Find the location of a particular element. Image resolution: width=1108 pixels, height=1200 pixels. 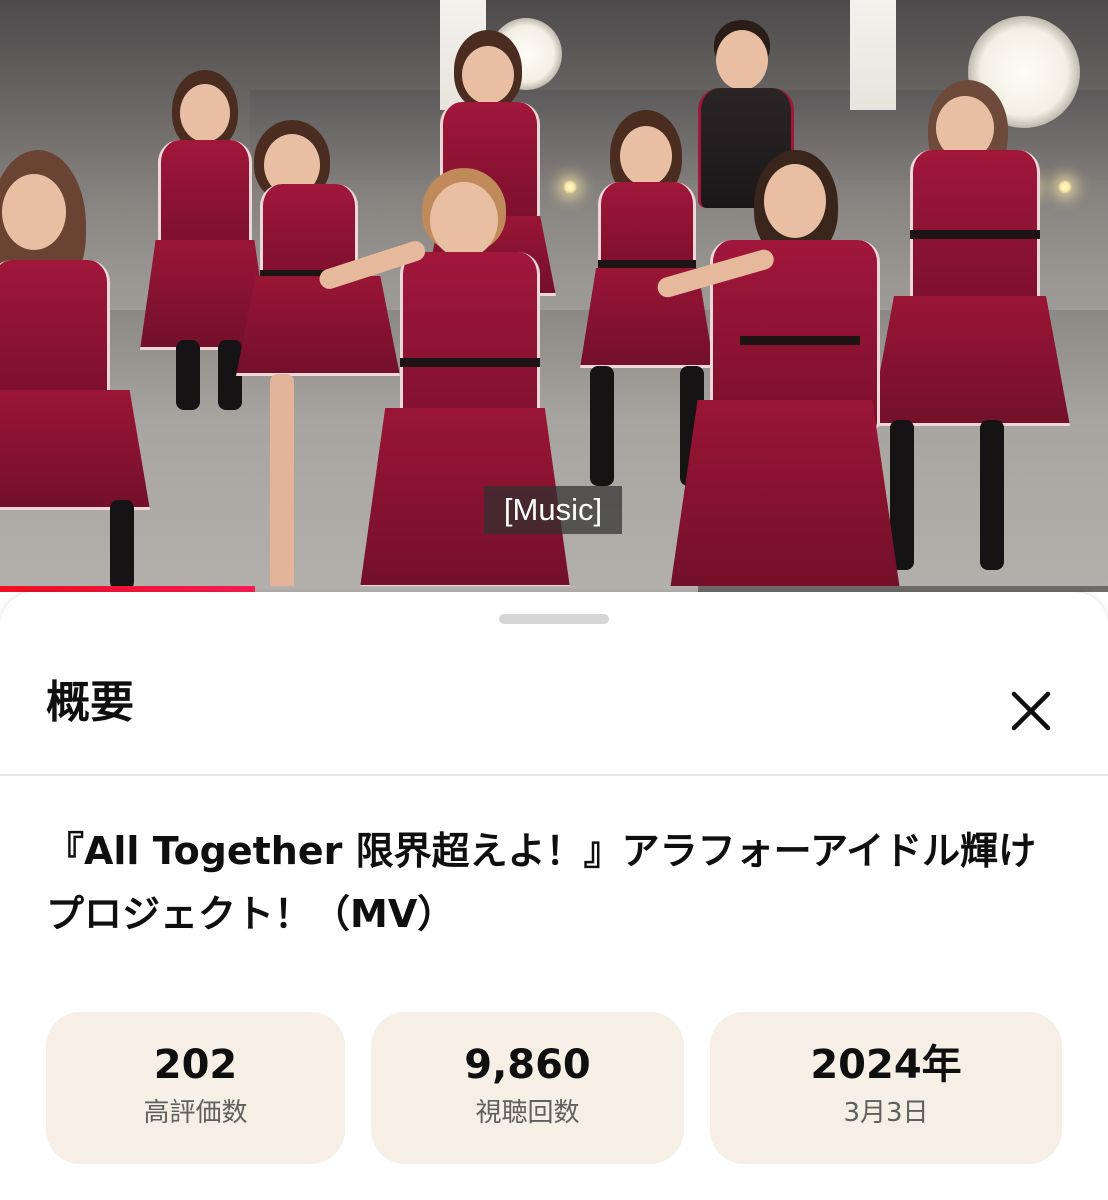

likes-label: 高評価数 is located at coordinates (195, 1113).